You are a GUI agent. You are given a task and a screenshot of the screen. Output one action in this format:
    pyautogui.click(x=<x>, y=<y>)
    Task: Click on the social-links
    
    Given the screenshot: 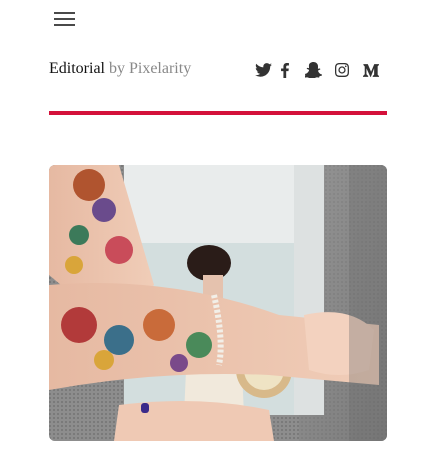 What is the action you would take?
    pyautogui.click(x=316, y=70)
    